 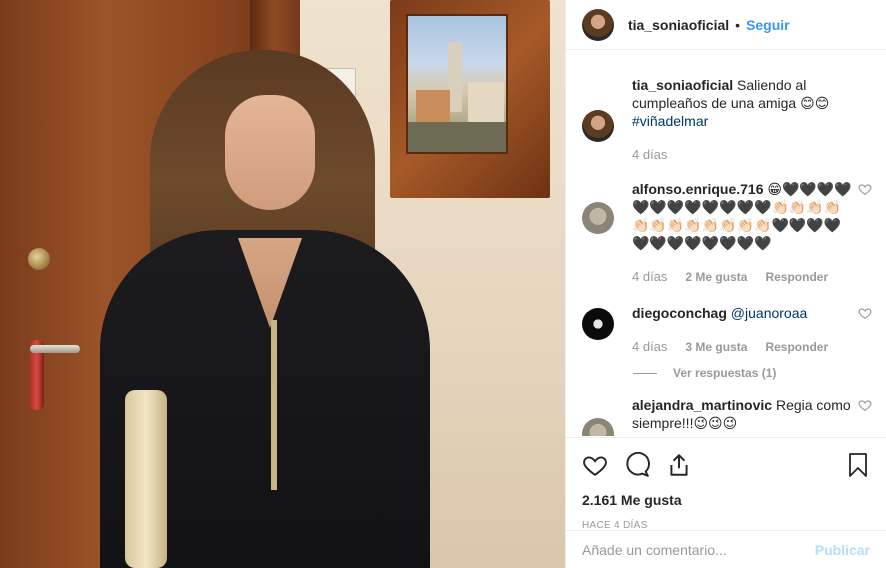 What do you see at coordinates (702, 405) in the screenshot?
I see `comment-username: alejandra_martinovic` at bounding box center [702, 405].